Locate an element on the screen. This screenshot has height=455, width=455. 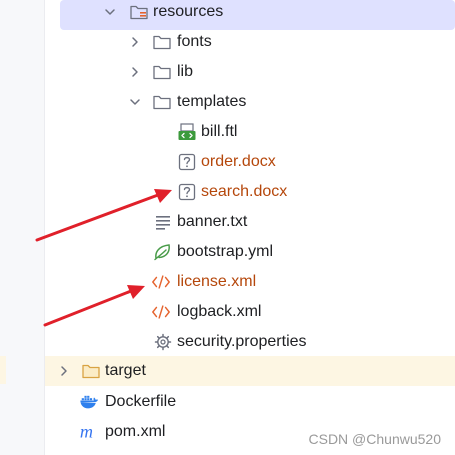
freemarker-file-icon is located at coordinates (187, 131).